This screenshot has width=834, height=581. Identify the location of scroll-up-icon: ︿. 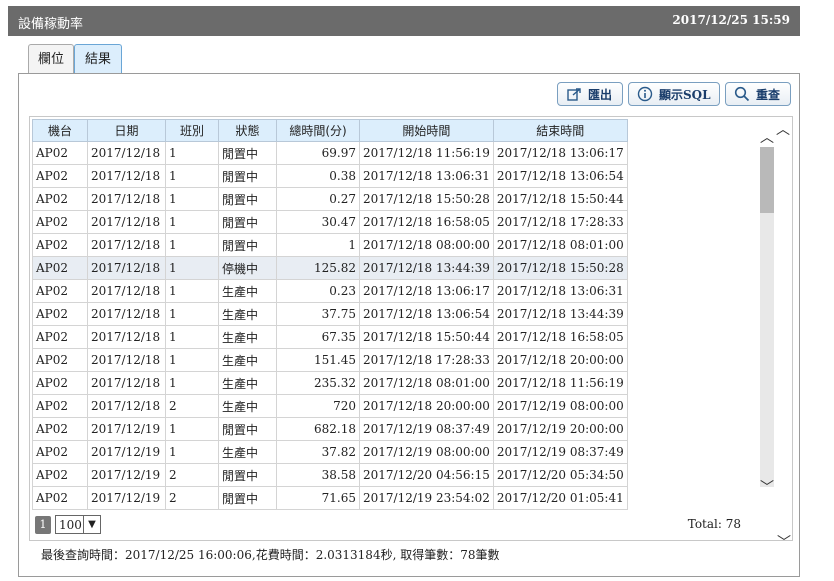
(767, 137).